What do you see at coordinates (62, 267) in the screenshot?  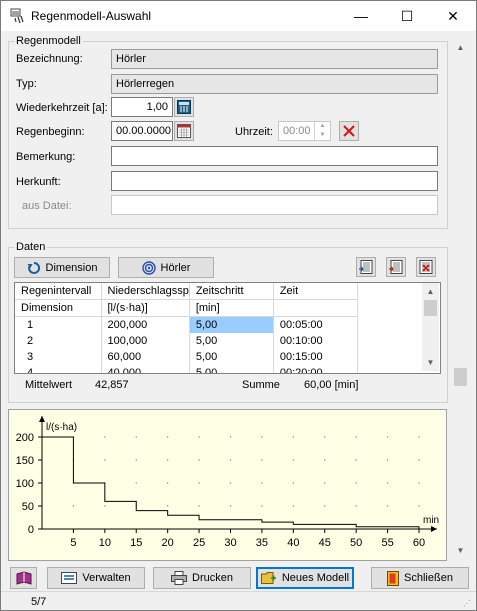 I see `dimension-button: Dimension` at bounding box center [62, 267].